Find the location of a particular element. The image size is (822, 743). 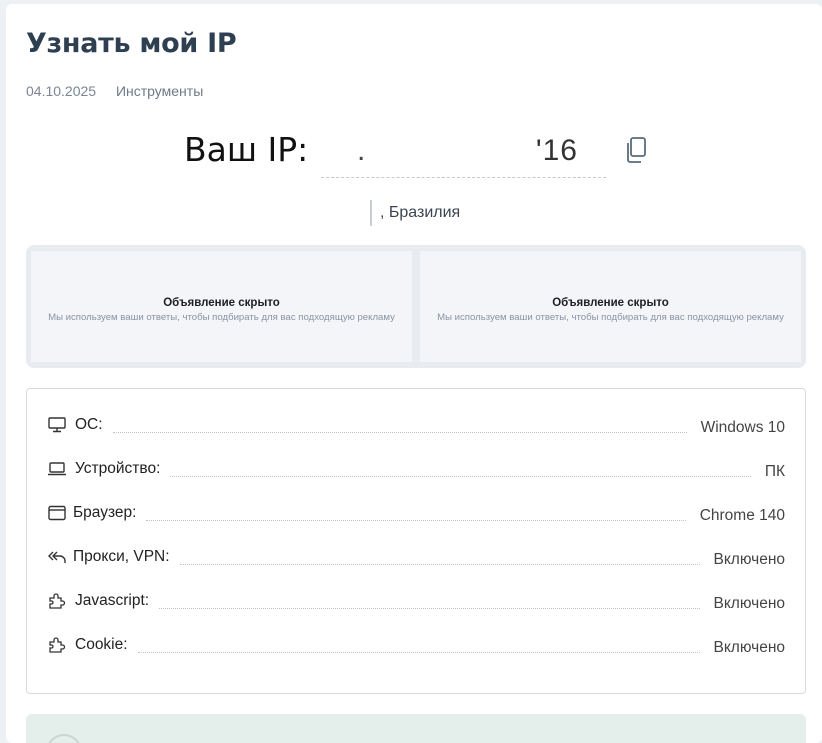

info-label: Браузер: is located at coordinates (105, 512).